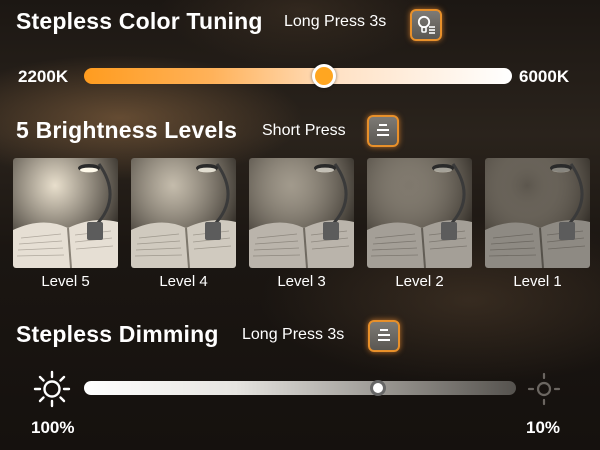 This screenshot has width=600, height=450. Describe the element at coordinates (323, 76) in the screenshot. I see `color-slider-handle` at that location.